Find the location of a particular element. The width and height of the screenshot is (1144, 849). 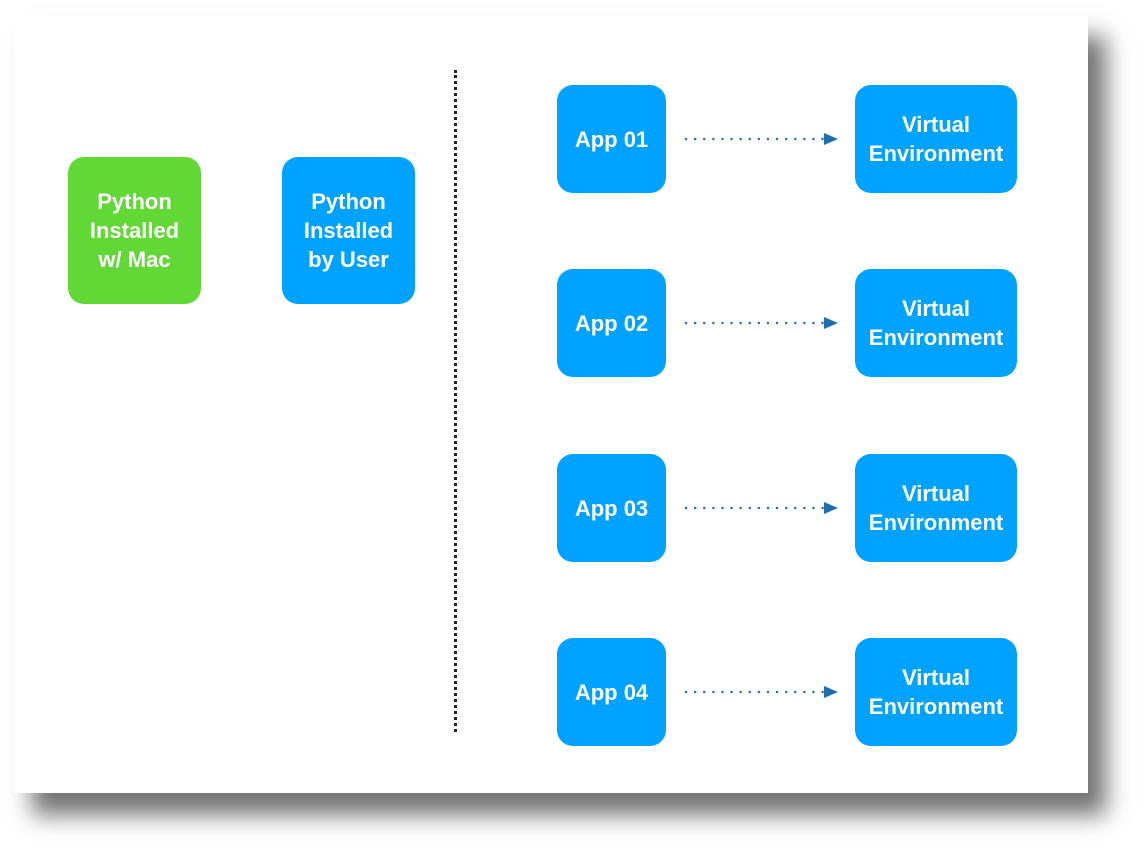

app-box: App 02 is located at coordinates (611, 323).